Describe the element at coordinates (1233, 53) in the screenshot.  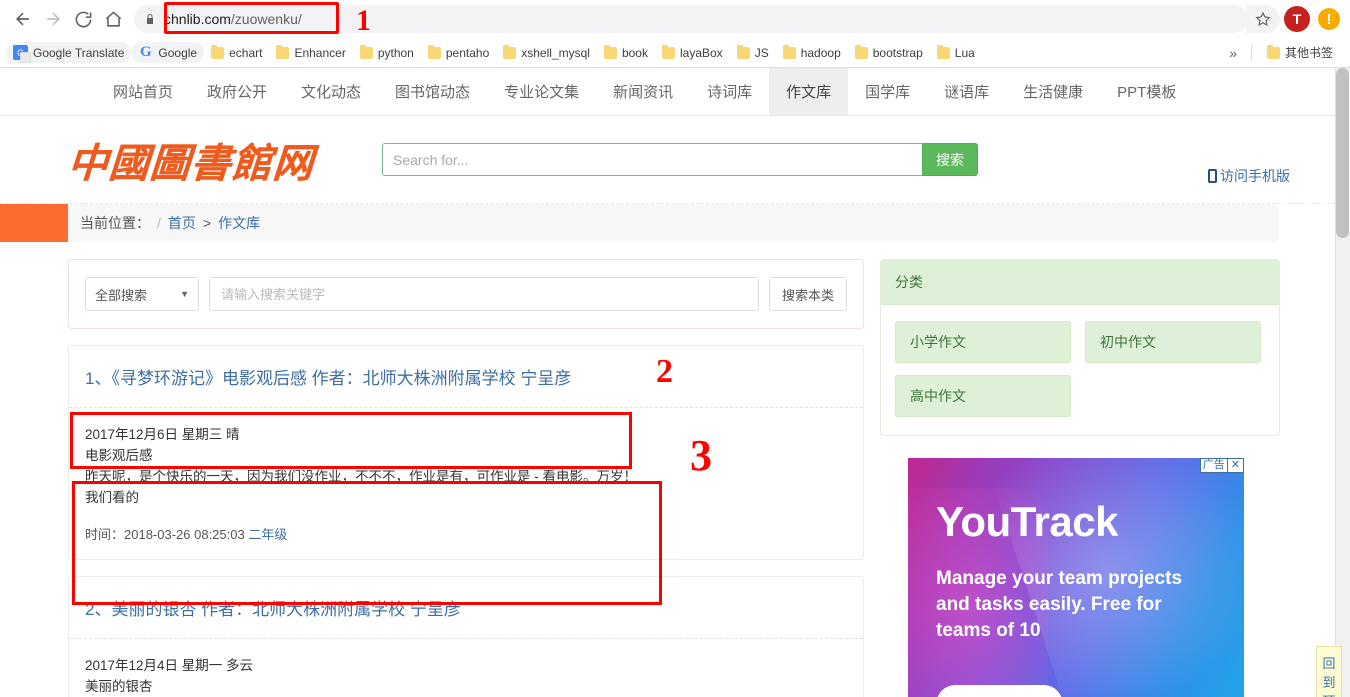
I see `chevron-overflow-icon: »` at that location.